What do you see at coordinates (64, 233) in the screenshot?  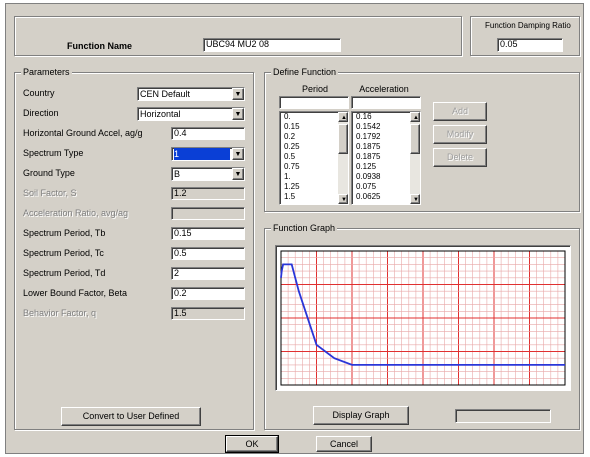 I see `parameter-label: Spectrum Period, Tb` at bounding box center [64, 233].